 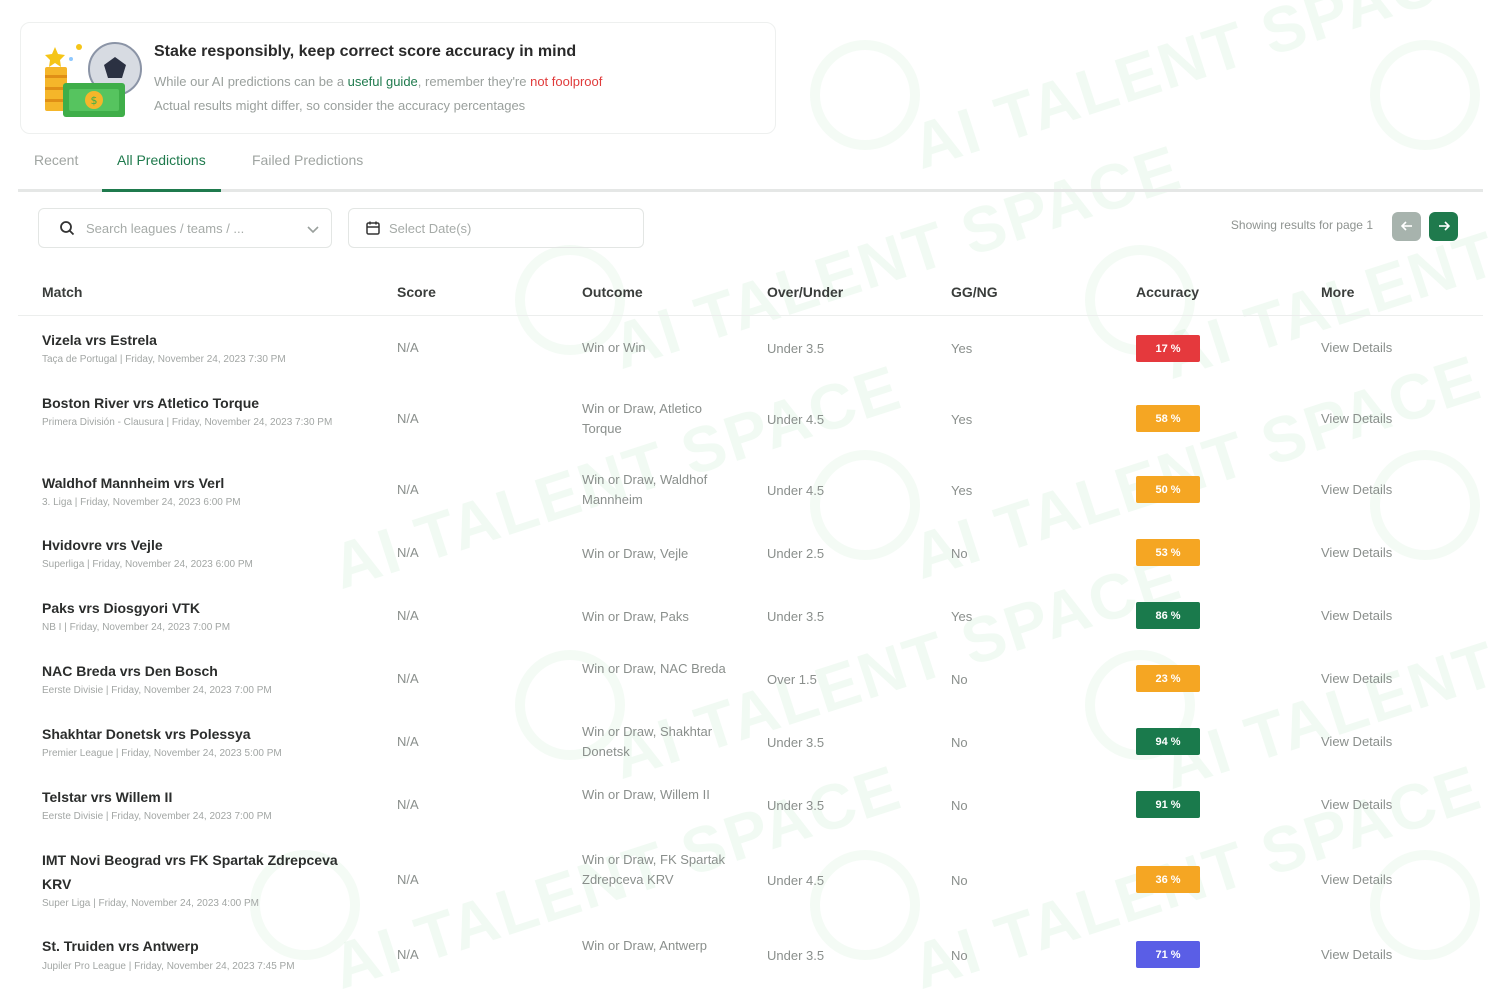 I want to click on match-name: Hvidovre vrs Vejle, so click(x=102, y=545).